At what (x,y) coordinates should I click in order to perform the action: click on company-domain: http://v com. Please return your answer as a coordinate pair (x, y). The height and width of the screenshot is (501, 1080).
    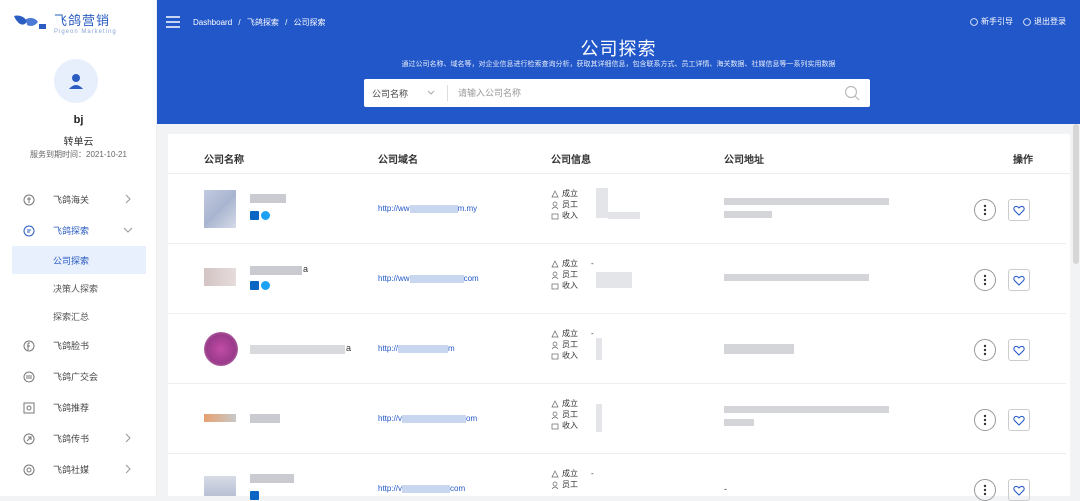
    Looking at the image, I should click on (421, 488).